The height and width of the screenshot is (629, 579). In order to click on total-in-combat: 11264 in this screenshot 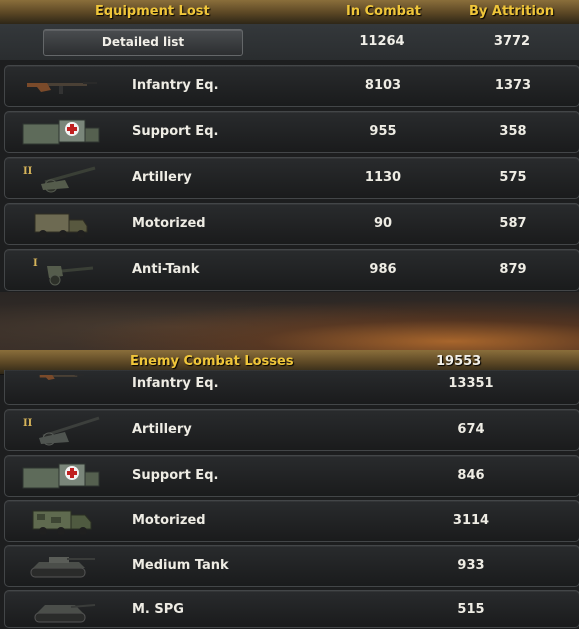, I will do `click(382, 41)`.